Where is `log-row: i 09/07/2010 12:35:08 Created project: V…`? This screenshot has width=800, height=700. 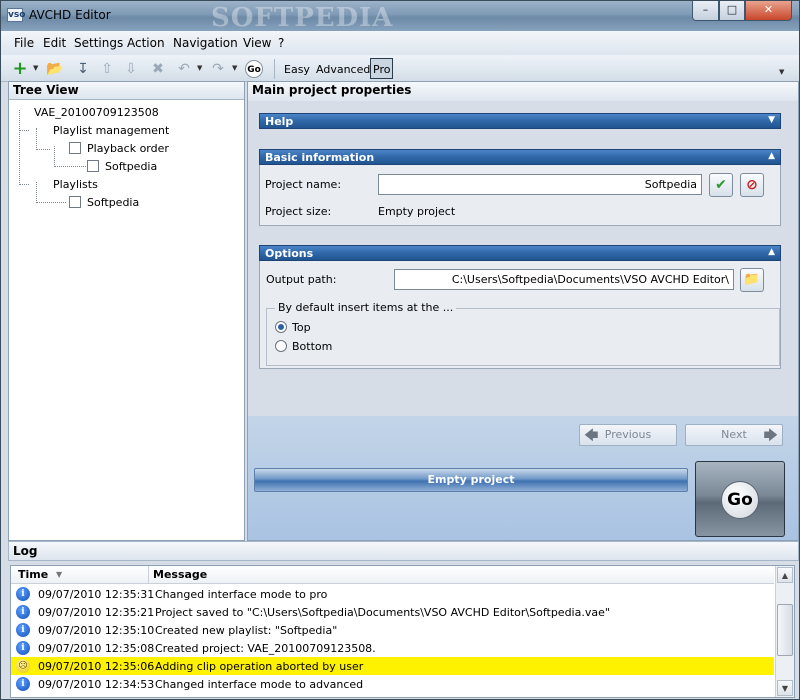
log-row: i 09/07/2010 12:35:08 Created project: V… is located at coordinates (392, 648).